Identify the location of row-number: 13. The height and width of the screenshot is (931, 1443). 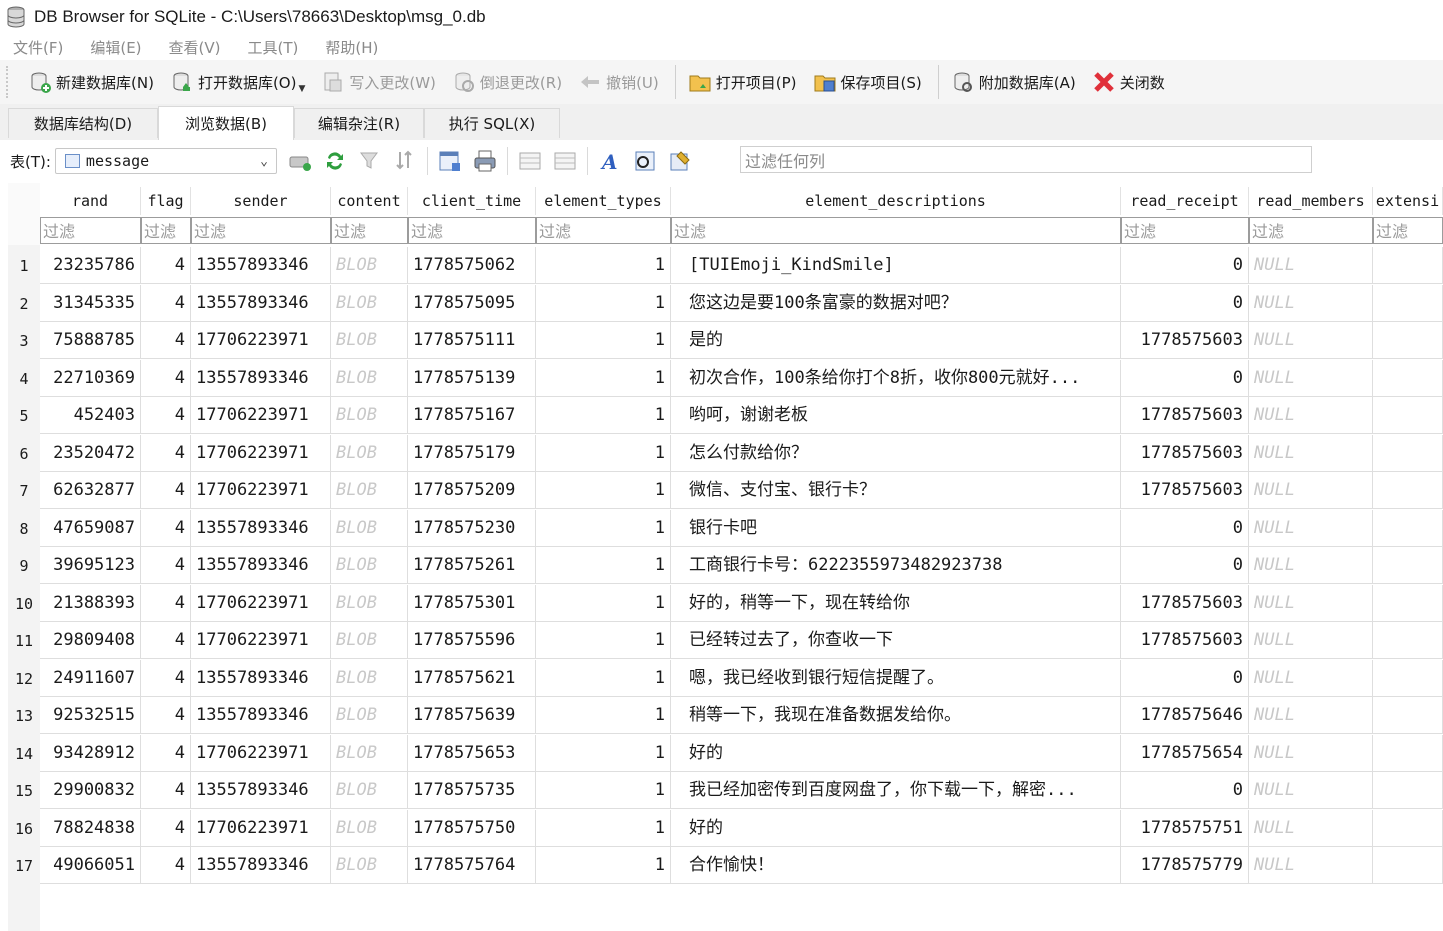
(24, 716).